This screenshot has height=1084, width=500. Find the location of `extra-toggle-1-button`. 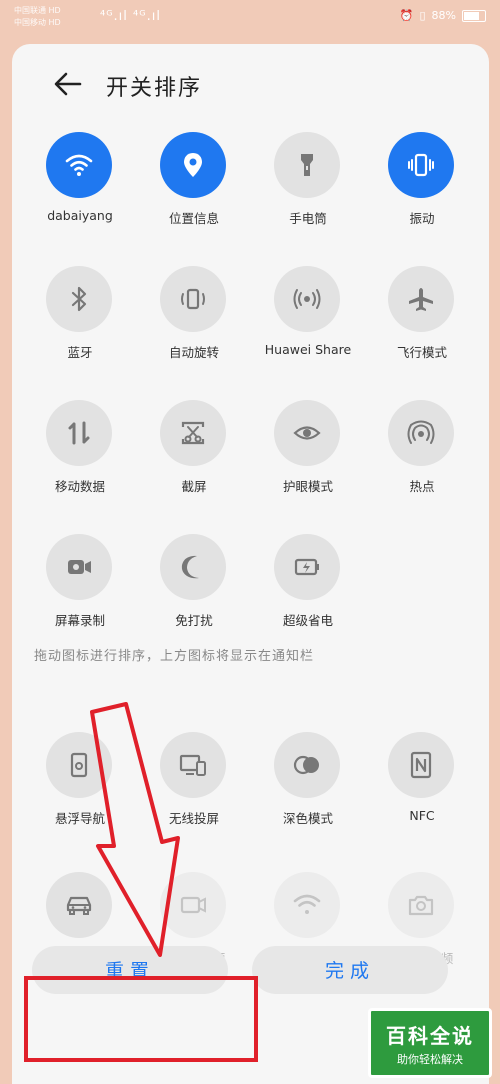

extra-toggle-1-button is located at coordinates (79, 765).